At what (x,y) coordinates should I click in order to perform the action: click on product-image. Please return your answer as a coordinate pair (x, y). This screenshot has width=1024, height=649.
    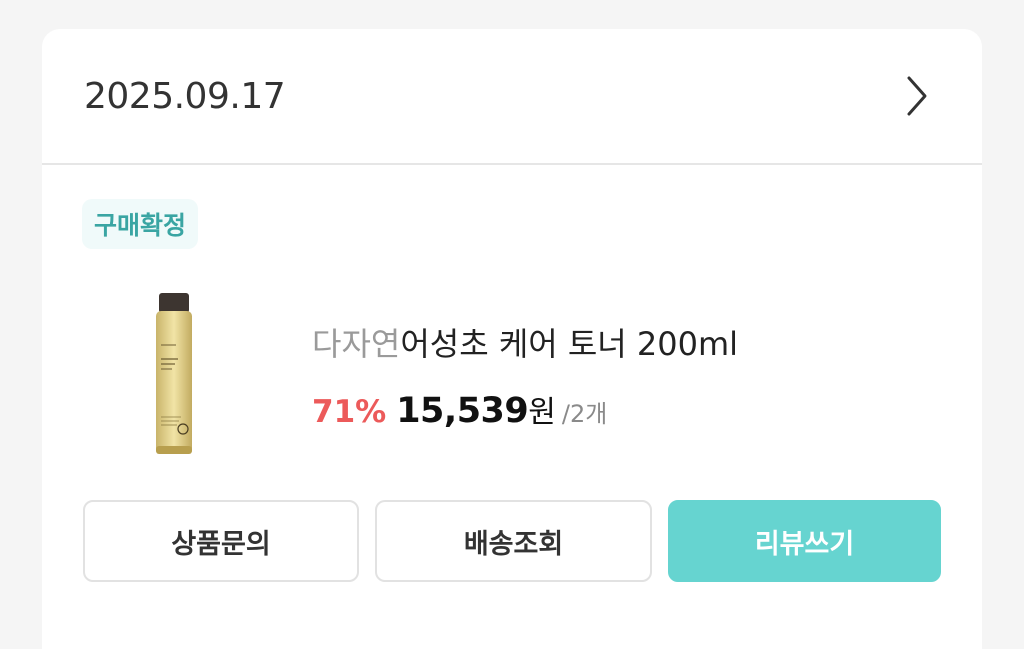
    Looking at the image, I should click on (174, 374).